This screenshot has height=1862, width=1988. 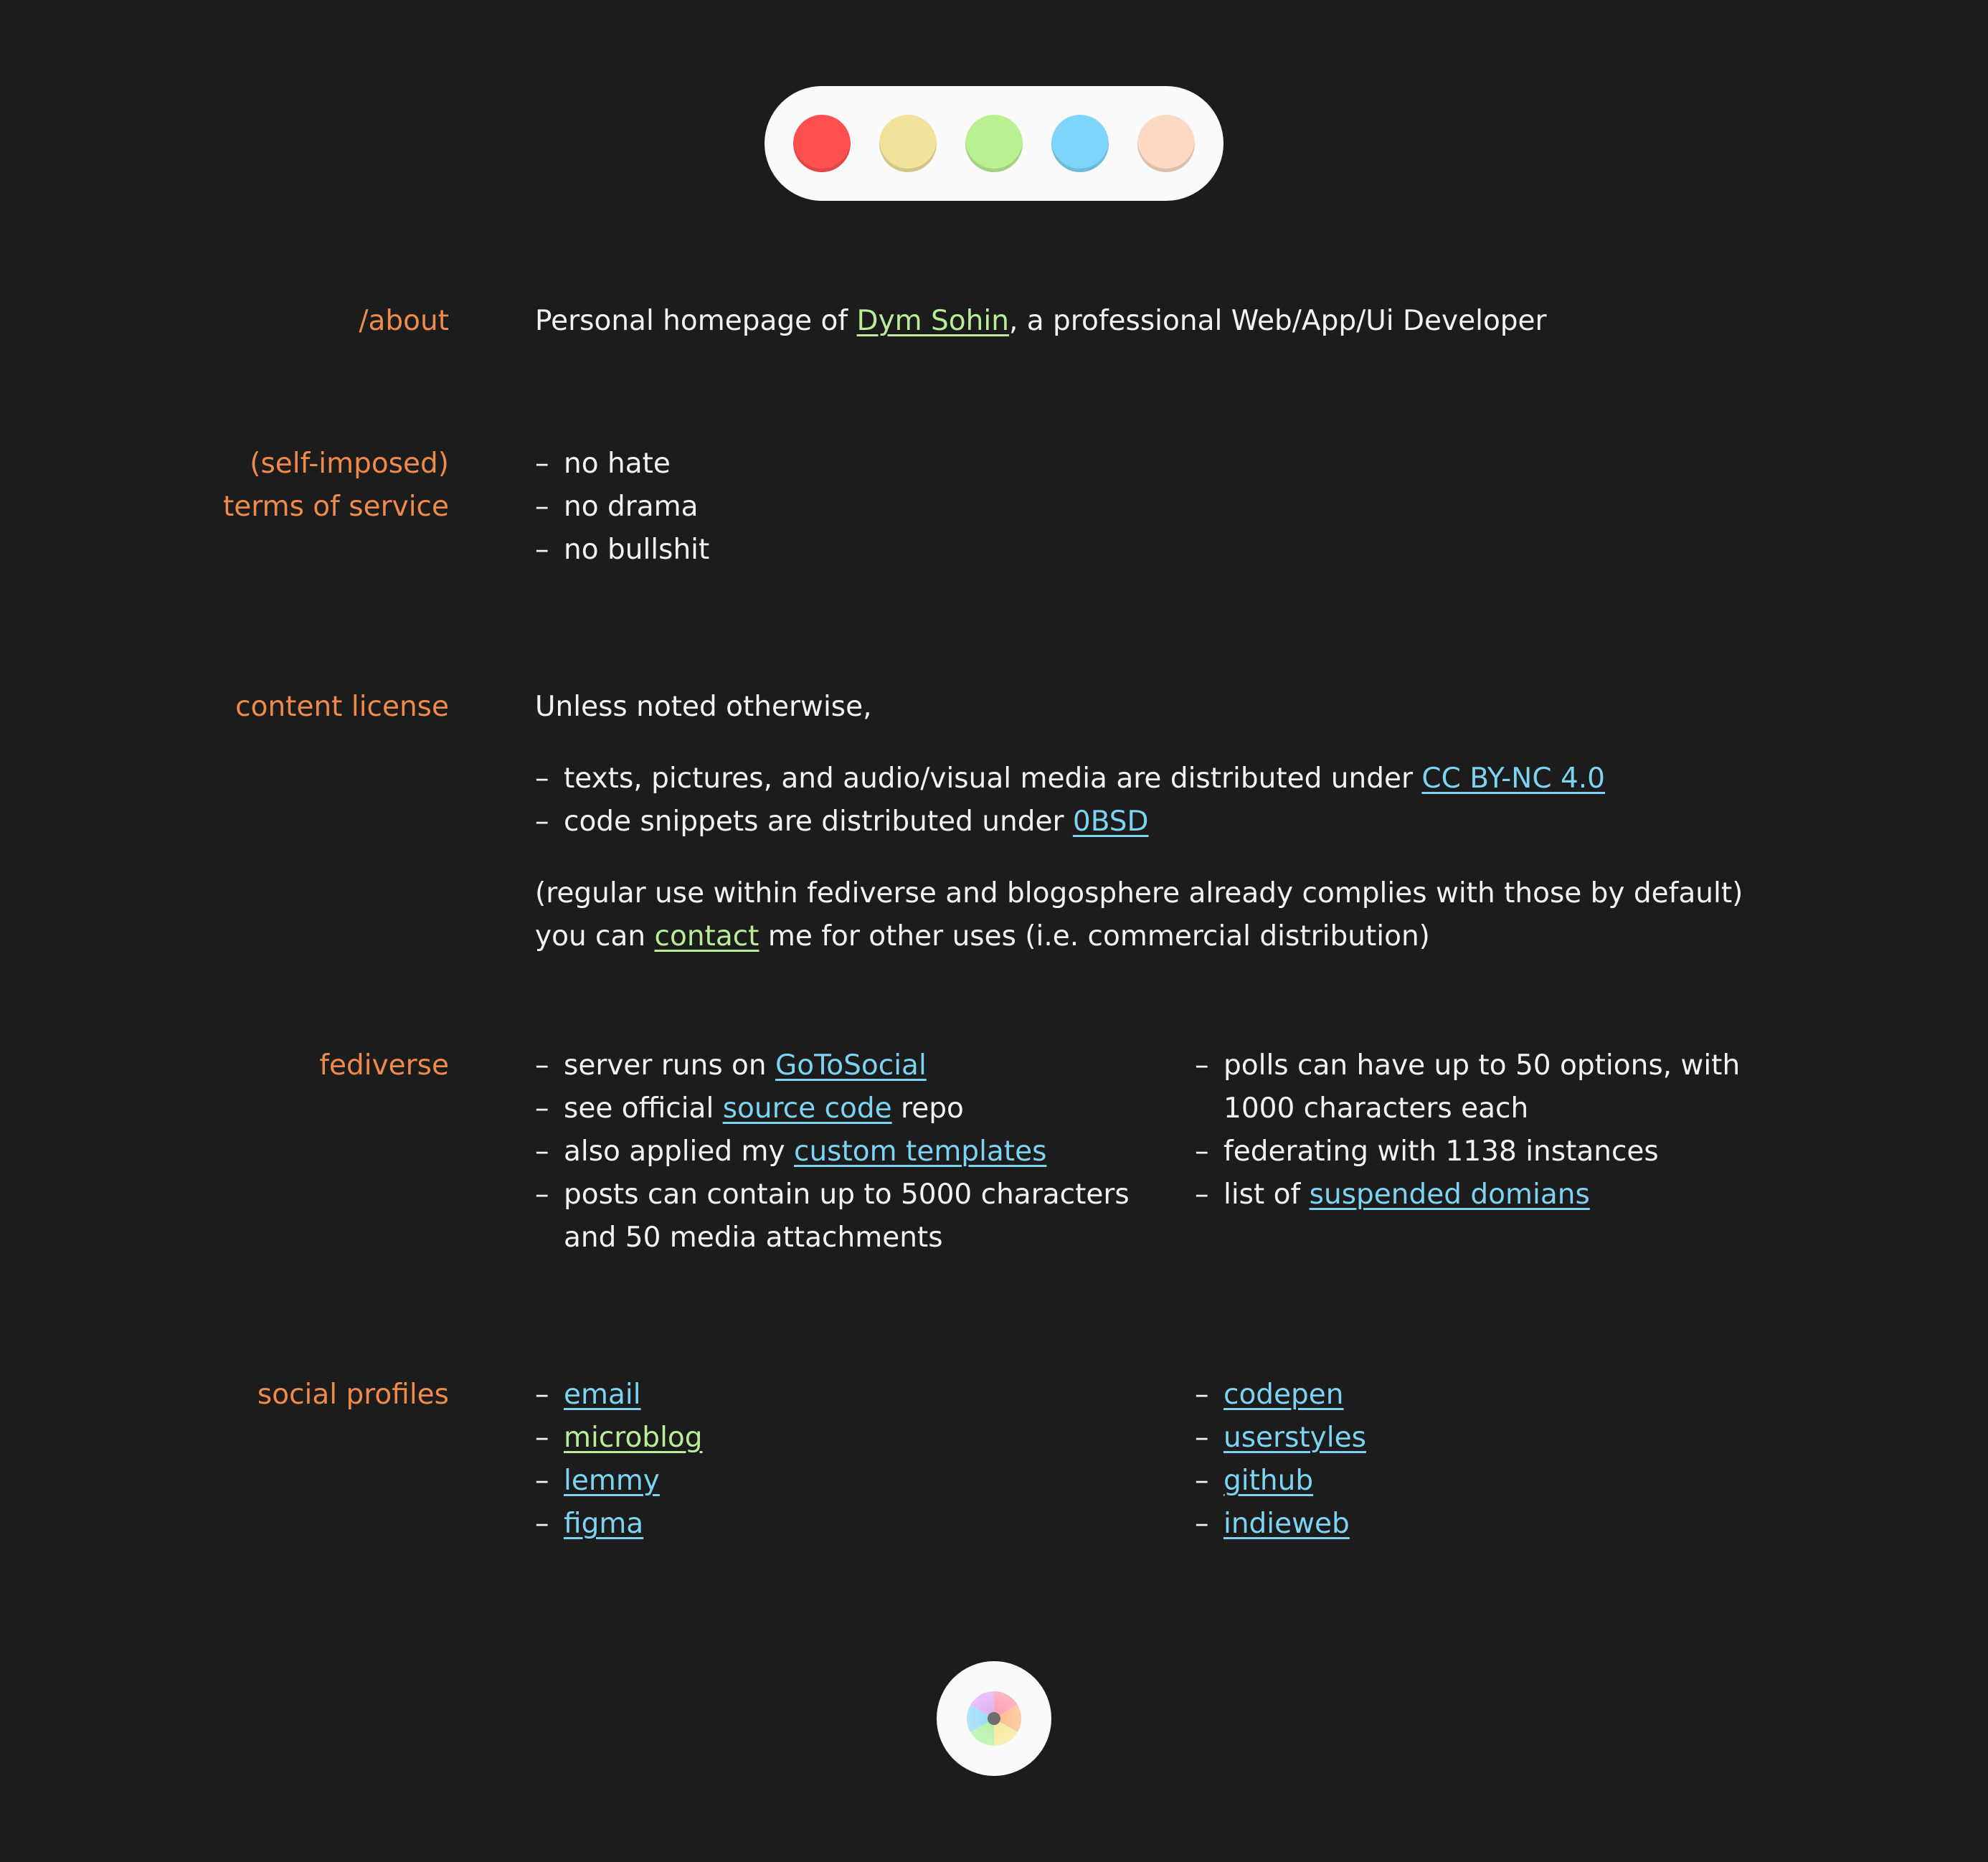 I want to click on list-item: – list of suspended domians, so click(x=1507, y=1194).